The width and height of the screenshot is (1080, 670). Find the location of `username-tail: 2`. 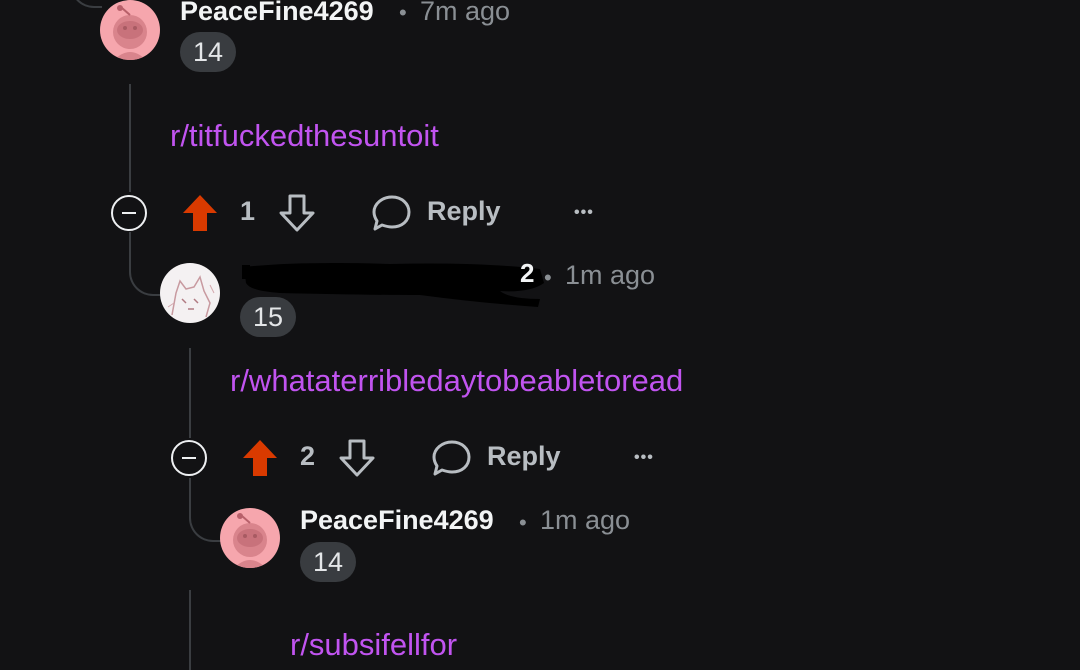

username-tail: 2 is located at coordinates (527, 273).